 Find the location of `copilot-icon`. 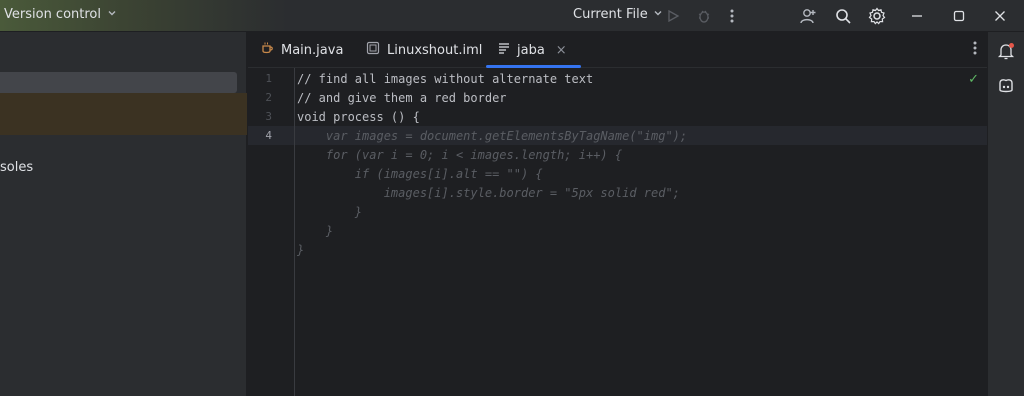

copilot-icon is located at coordinates (1006, 86).